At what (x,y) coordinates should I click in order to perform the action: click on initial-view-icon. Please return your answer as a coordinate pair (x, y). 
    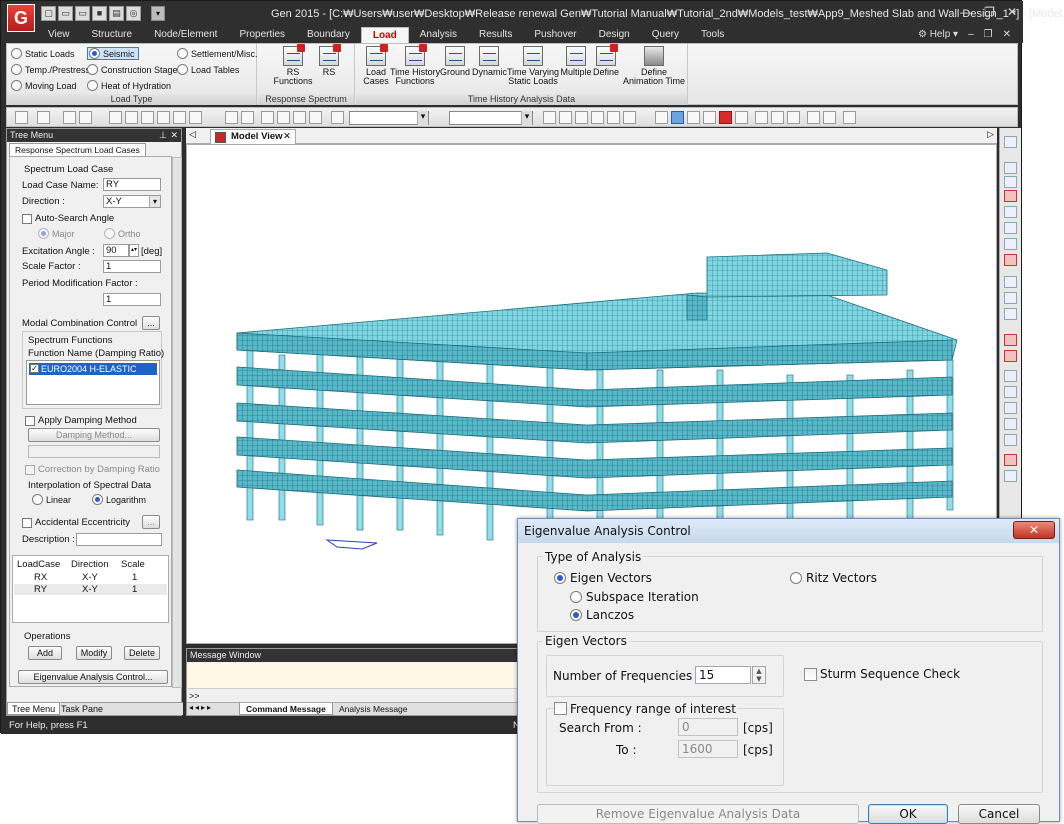
    Looking at the image, I should click on (829, 117).